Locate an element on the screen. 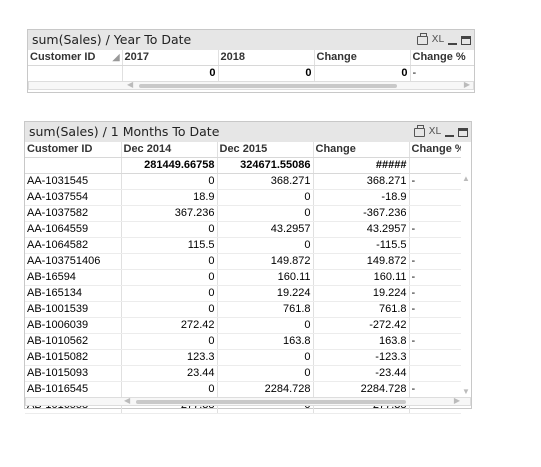 Image resolution: width=541 pixels, height=467 pixels. mtd-table-caption: sum(Sales) / 1 Months To Date XL is located at coordinates (248, 132).